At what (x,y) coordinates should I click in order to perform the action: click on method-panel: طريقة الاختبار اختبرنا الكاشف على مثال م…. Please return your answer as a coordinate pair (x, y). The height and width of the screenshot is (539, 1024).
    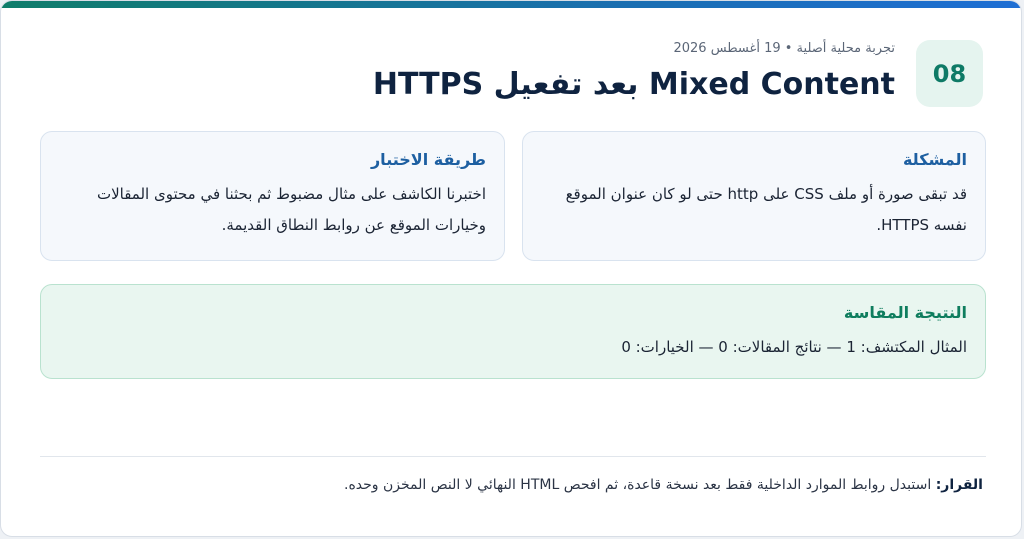
    Looking at the image, I should click on (272, 196).